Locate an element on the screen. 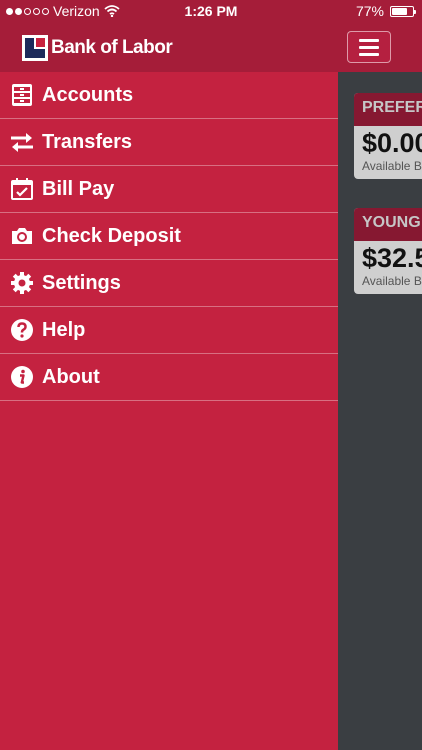 This screenshot has width=422, height=750. cabinet-icon is located at coordinates (22, 95).